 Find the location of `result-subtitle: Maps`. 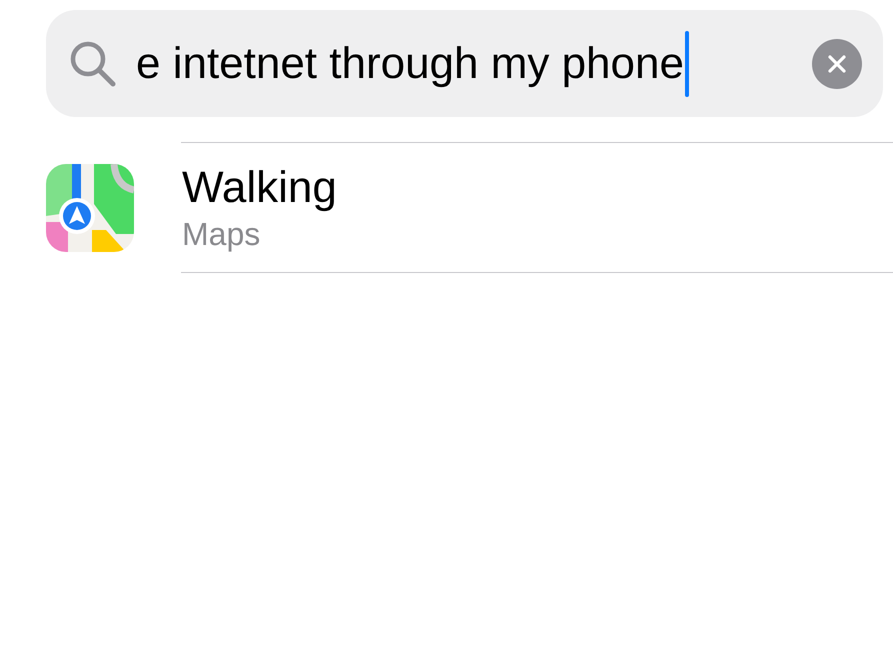

result-subtitle: Maps is located at coordinates (222, 234).